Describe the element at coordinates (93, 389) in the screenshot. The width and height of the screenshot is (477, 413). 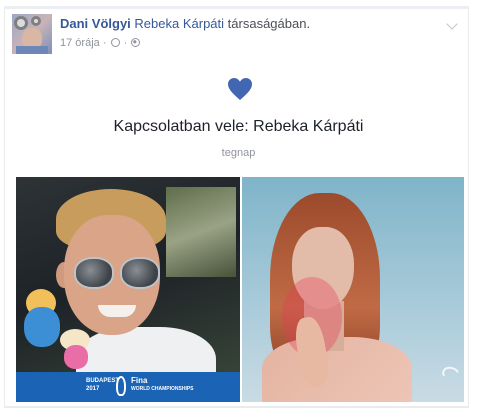
I see `banner-year: 2017` at that location.